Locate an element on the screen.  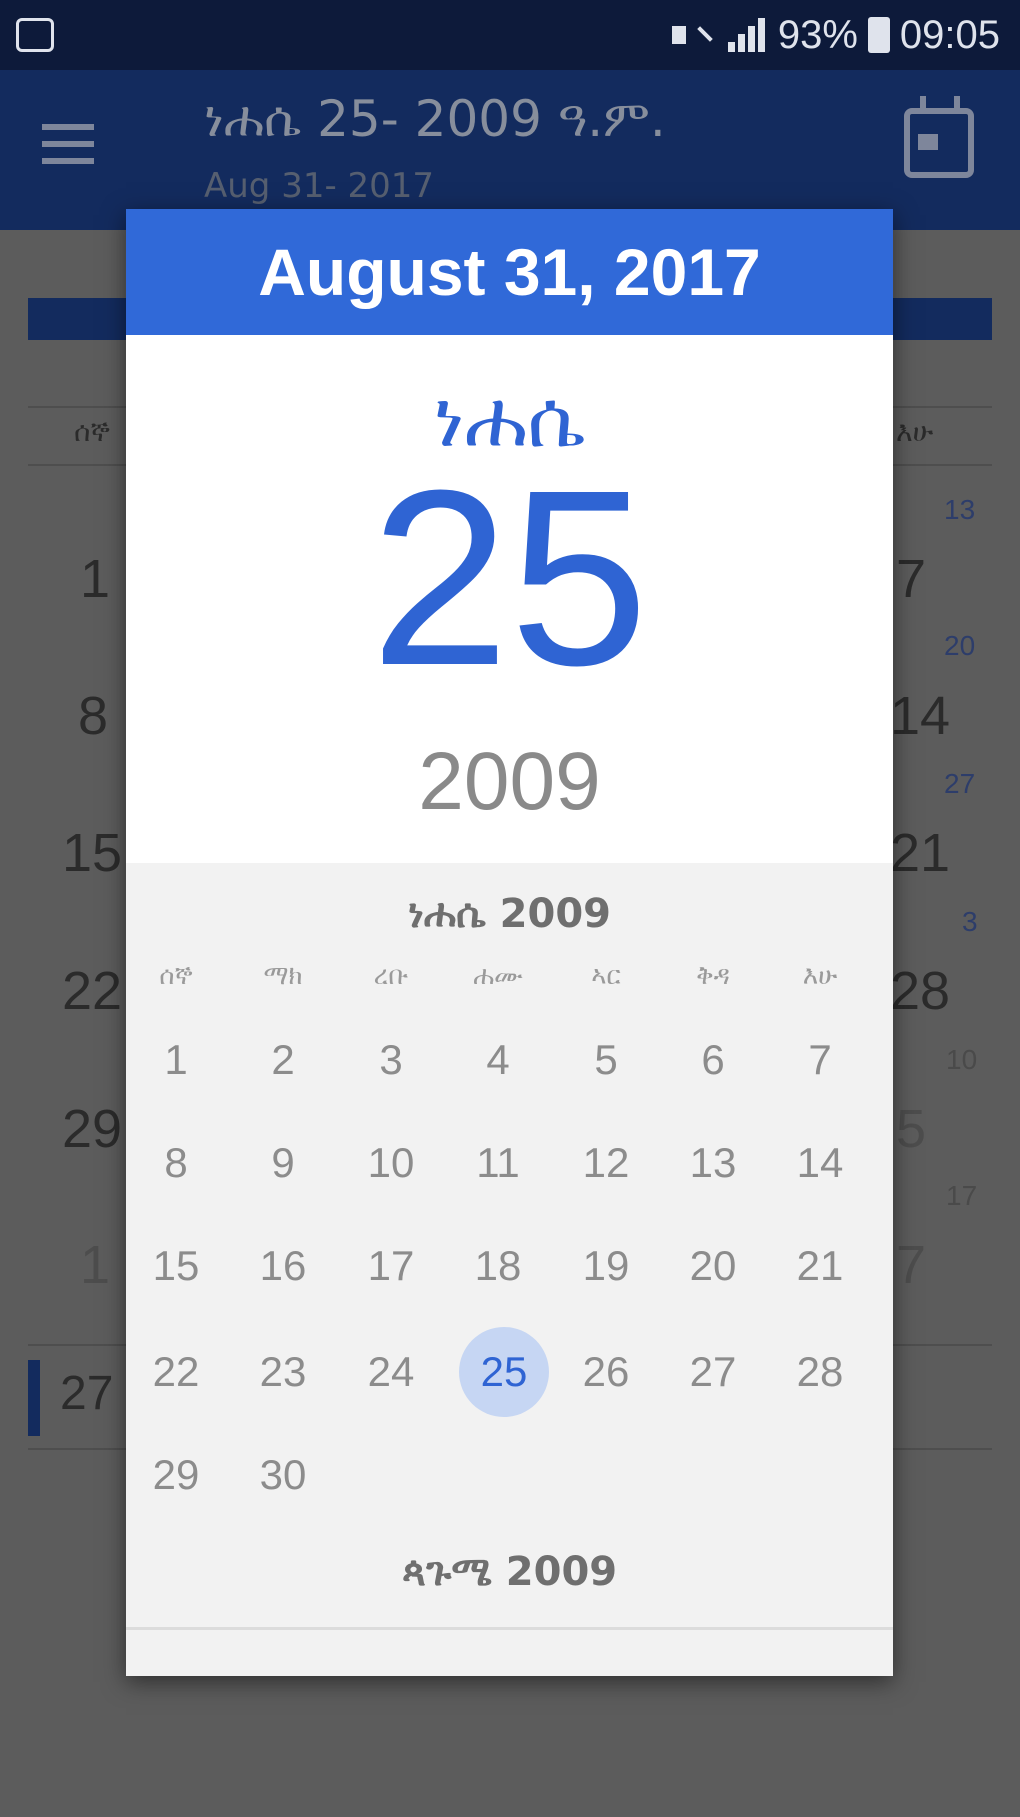
day-cell: 24 is located at coordinates (391, 1372).